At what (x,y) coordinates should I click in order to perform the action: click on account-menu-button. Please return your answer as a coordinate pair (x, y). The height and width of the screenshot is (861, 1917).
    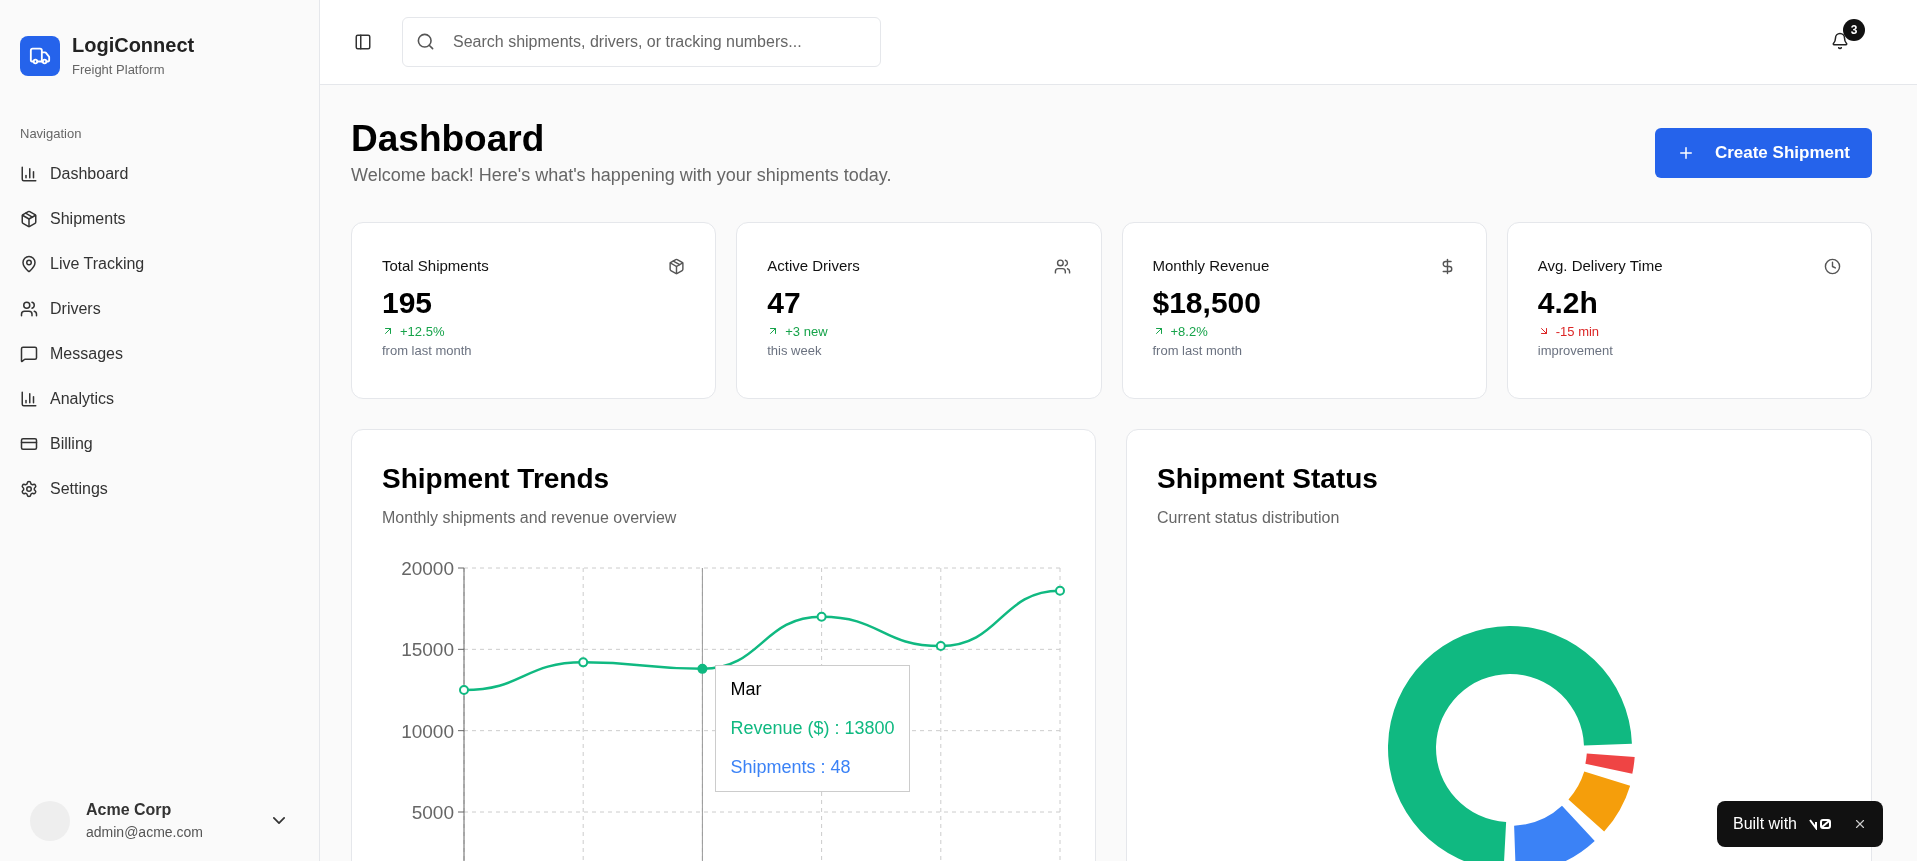
    Looking at the image, I should click on (279, 820).